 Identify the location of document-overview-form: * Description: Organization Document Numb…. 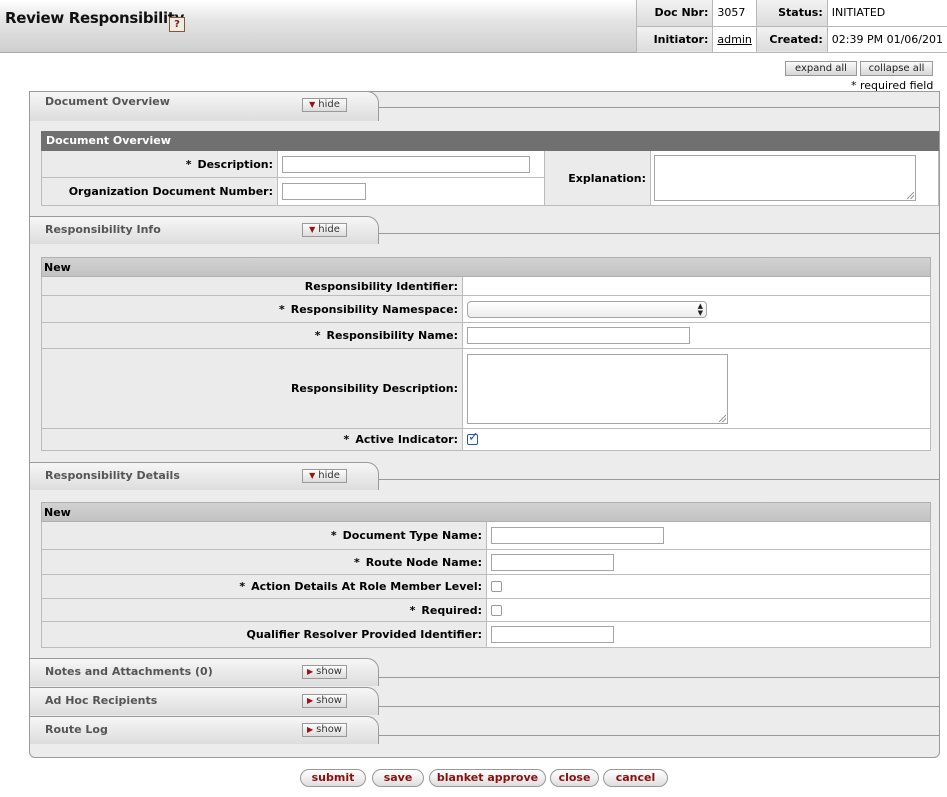
(490, 178).